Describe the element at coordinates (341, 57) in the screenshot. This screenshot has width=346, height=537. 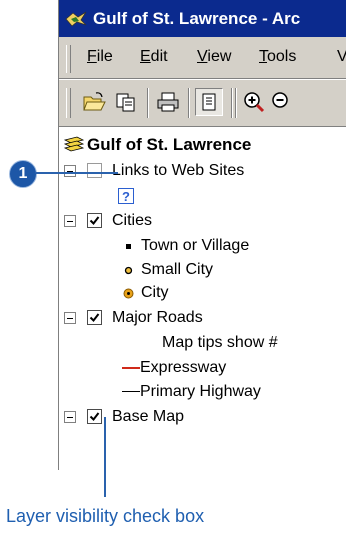
I see `menu-overflow: V` at that location.